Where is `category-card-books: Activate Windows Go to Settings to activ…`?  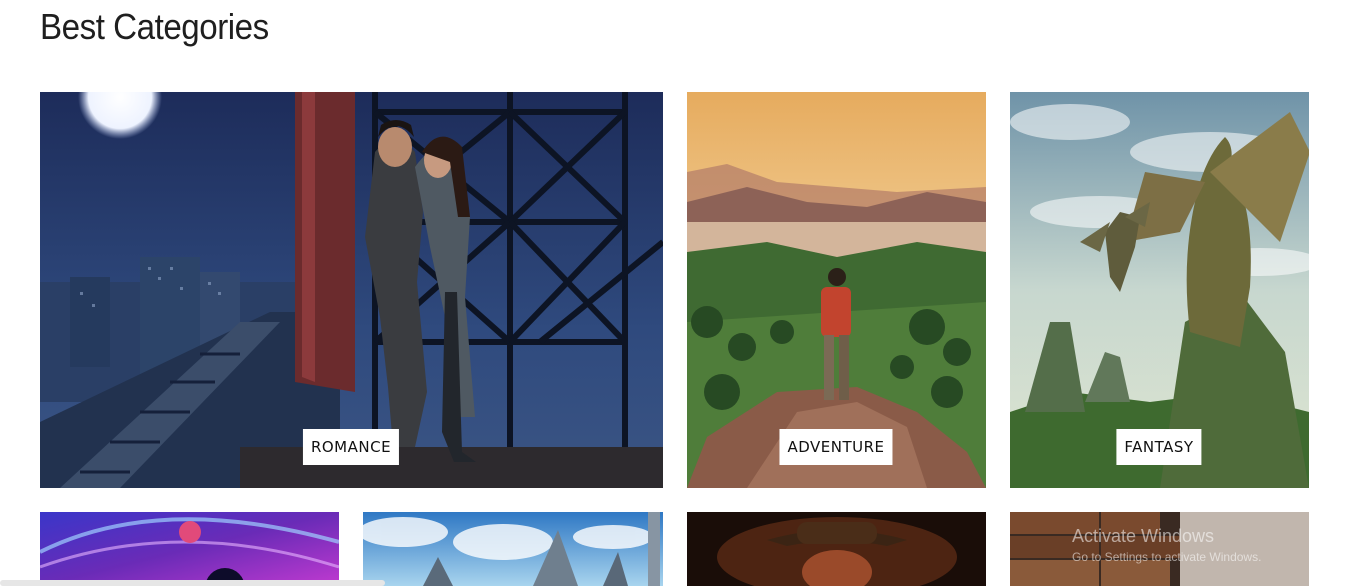 category-card-books: Activate Windows Go to Settings to activ… is located at coordinates (1159, 549).